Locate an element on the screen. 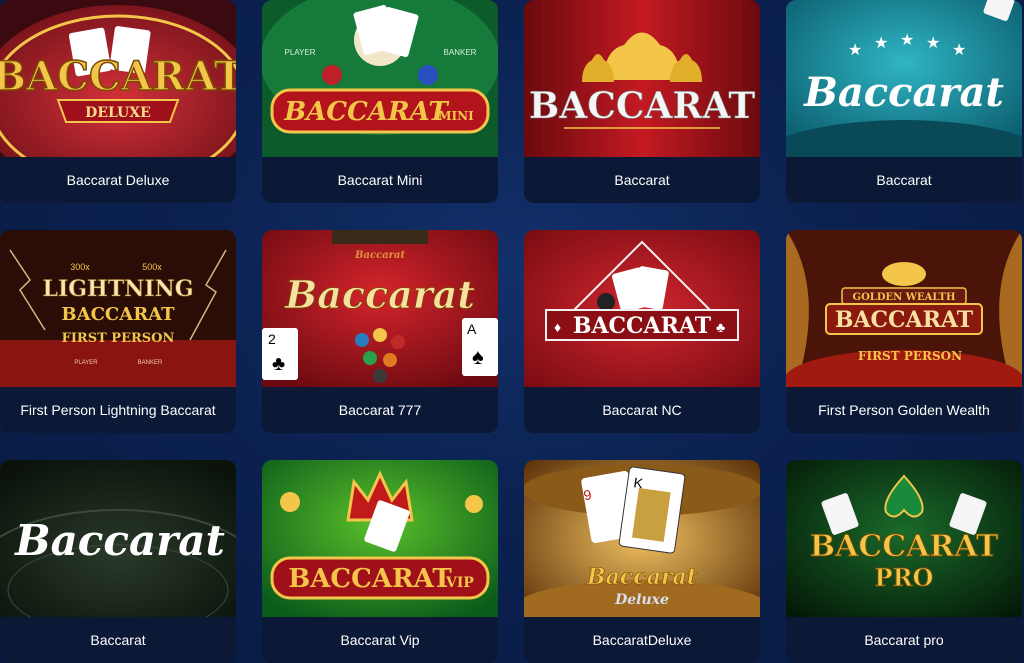  game-thumbnail: ★ ★ ★ ★ ★ Baccarat is located at coordinates (904, 78).